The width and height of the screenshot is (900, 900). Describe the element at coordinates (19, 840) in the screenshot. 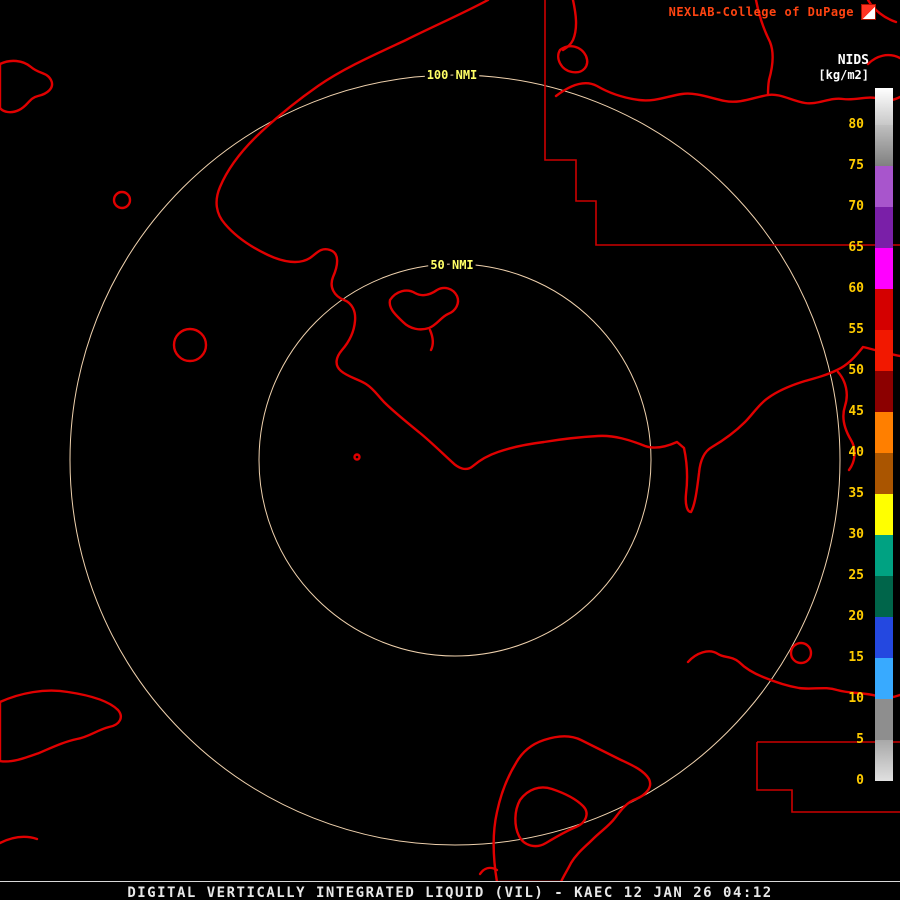

I see `shoreline-left-bottom` at that location.